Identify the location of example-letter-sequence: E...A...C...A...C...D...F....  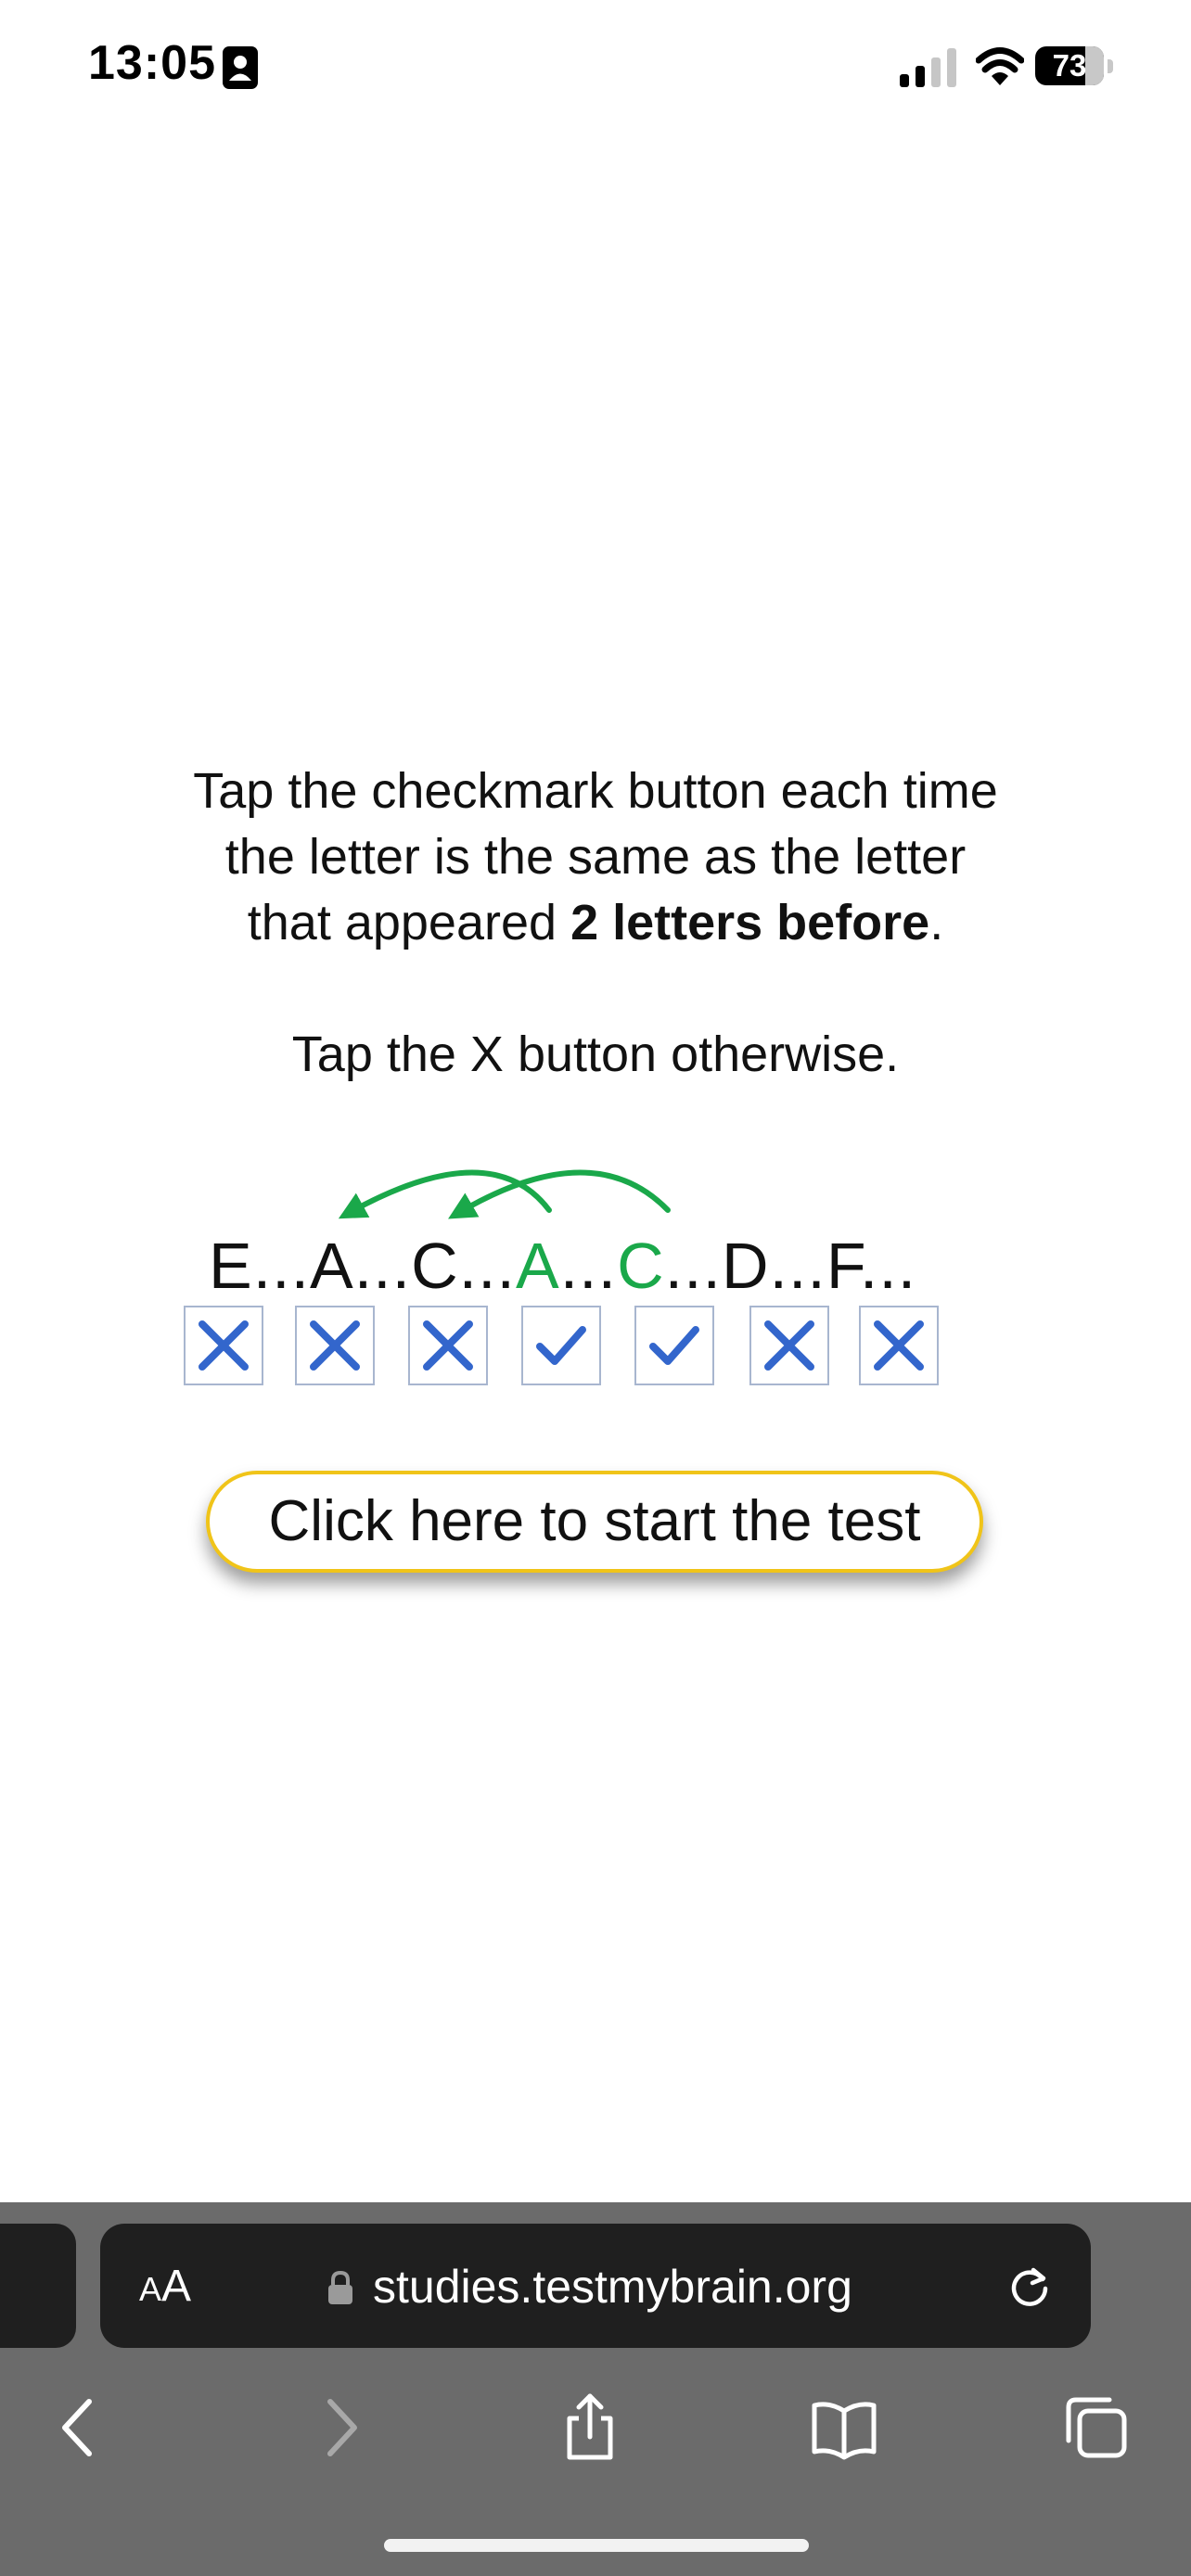
(562, 1266).